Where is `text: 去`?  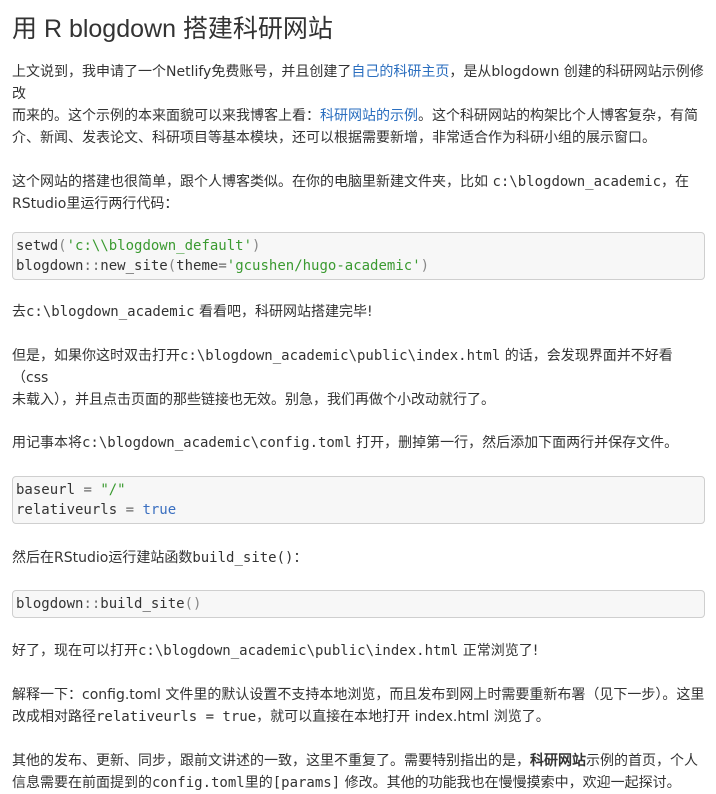
text: 去 is located at coordinates (19, 312).